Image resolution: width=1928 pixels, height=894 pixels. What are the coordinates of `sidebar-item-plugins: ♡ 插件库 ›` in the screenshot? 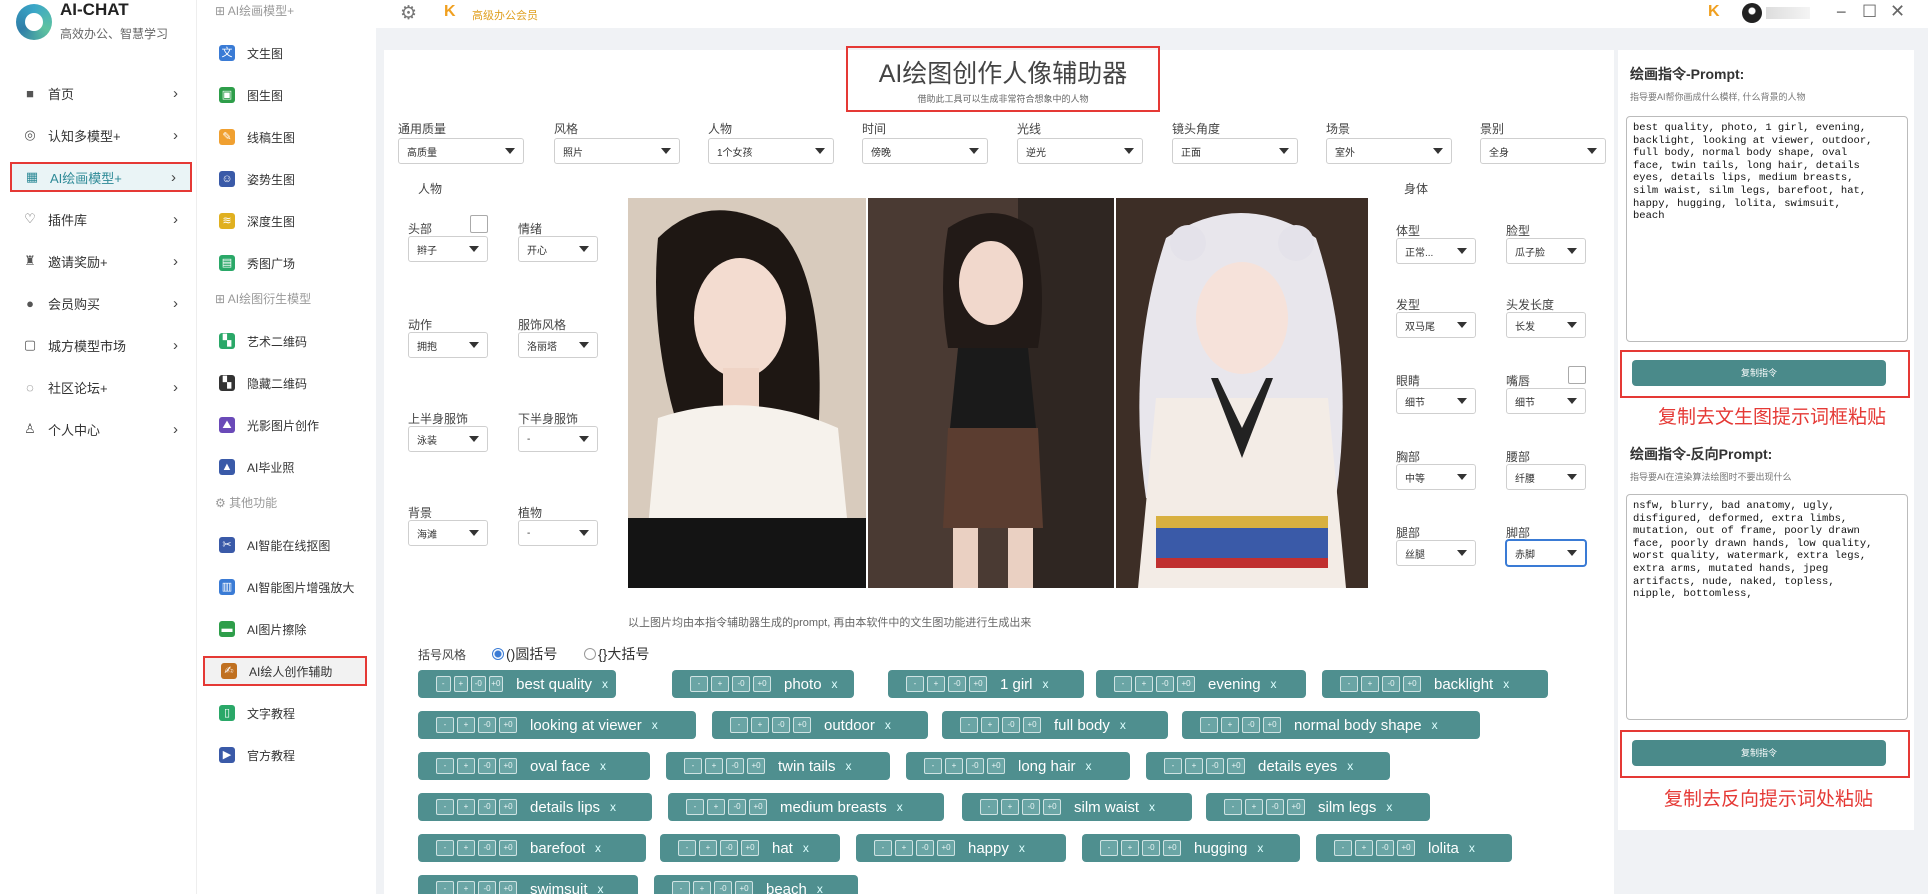 It's located at (101, 219).